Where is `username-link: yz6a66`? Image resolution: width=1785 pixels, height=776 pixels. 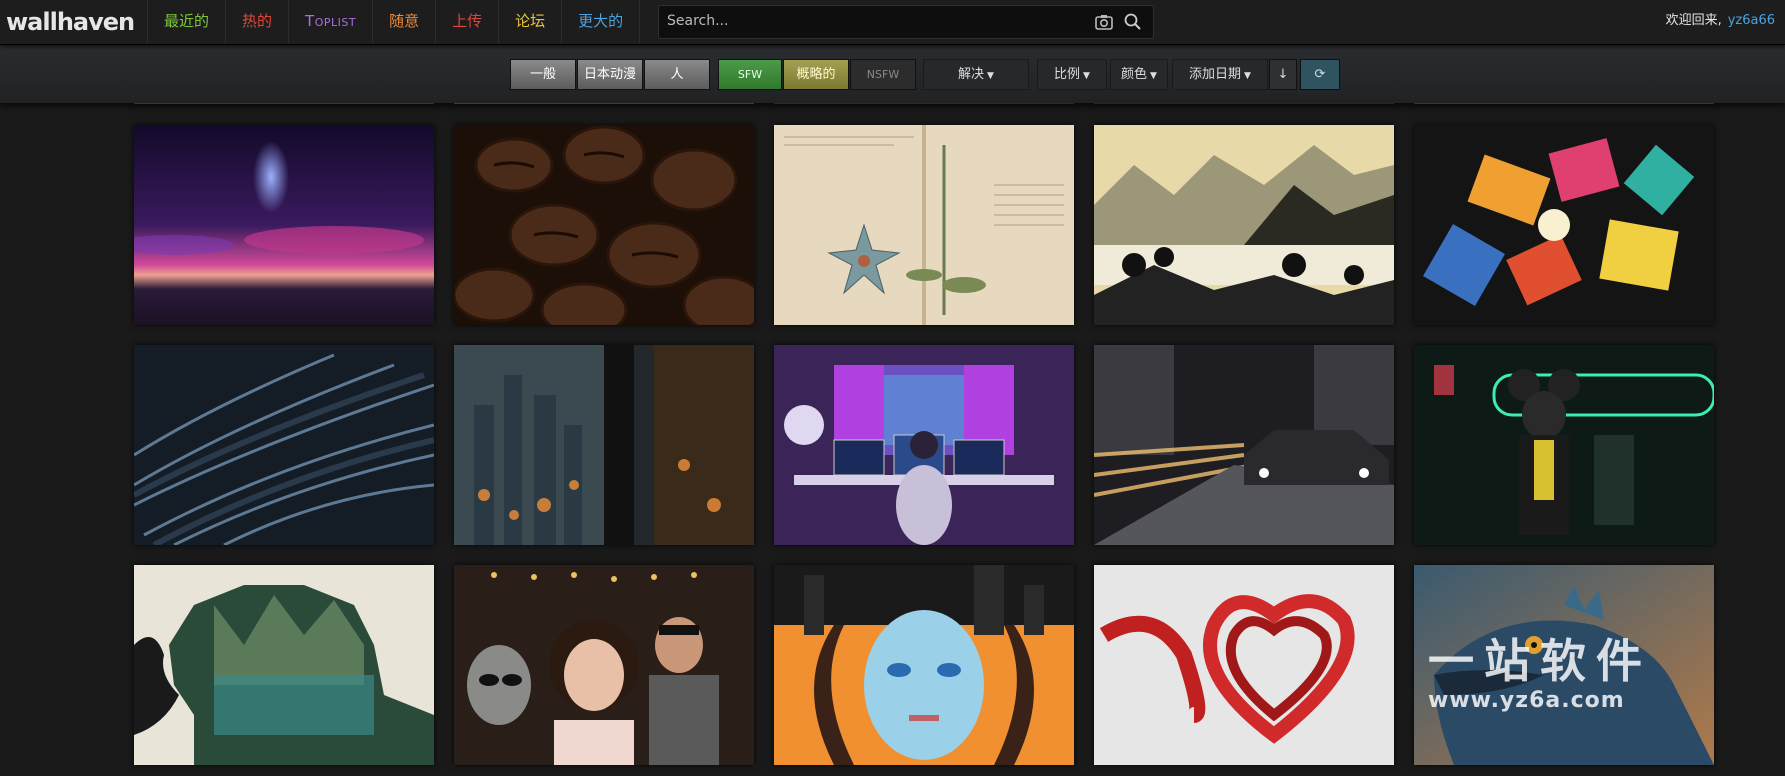 username-link: yz6a66 is located at coordinates (1751, 20).